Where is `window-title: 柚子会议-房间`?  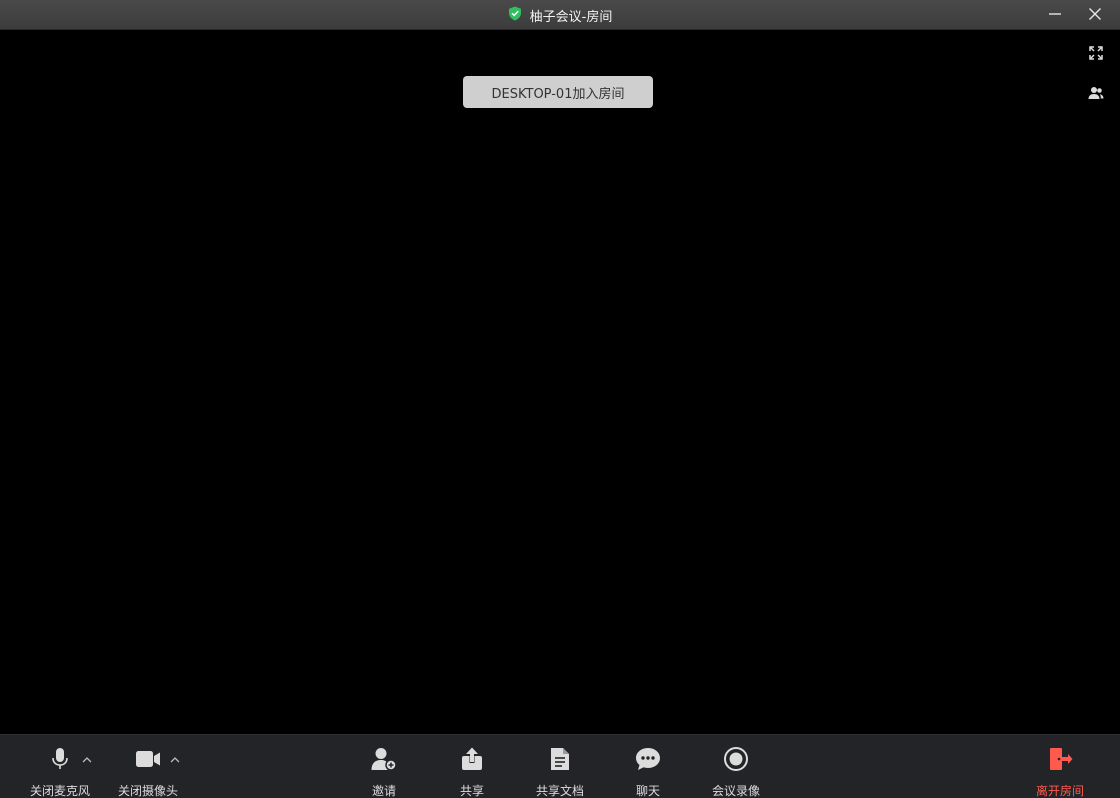 window-title: 柚子会议-房间 is located at coordinates (571, 17).